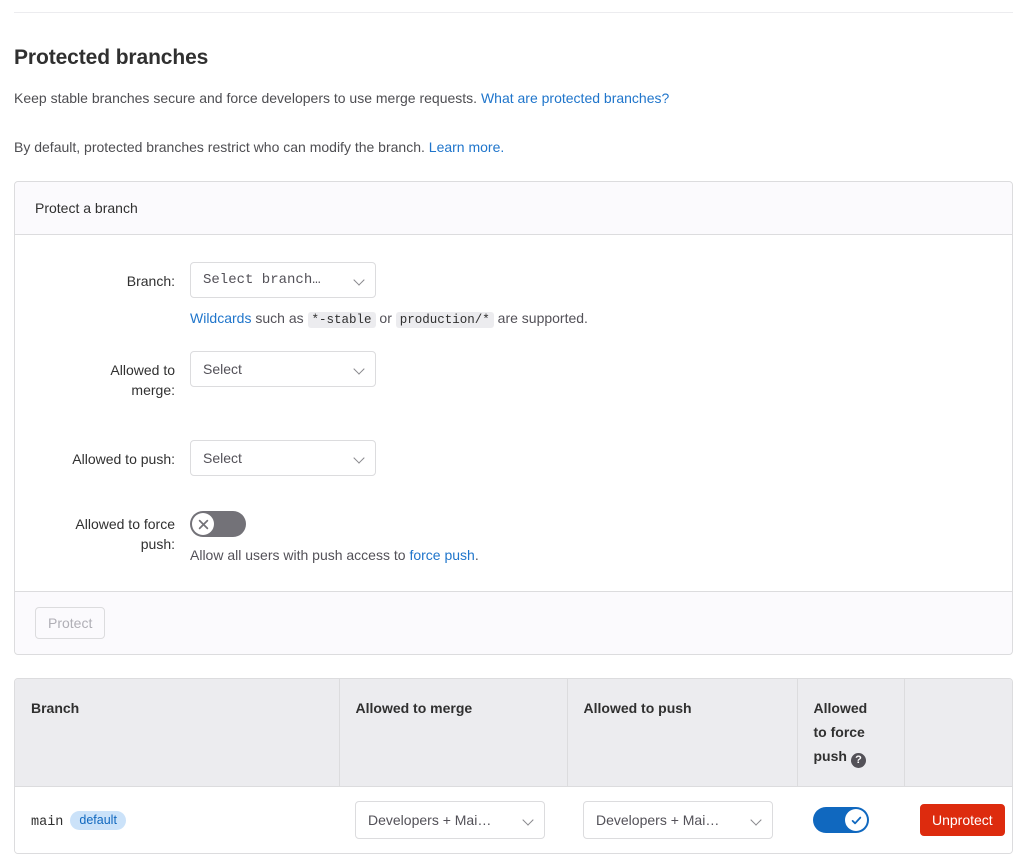 This screenshot has width=1024, height=855. Describe the element at coordinates (513, 622) in the screenshot. I see `card-footer: Protect` at that location.